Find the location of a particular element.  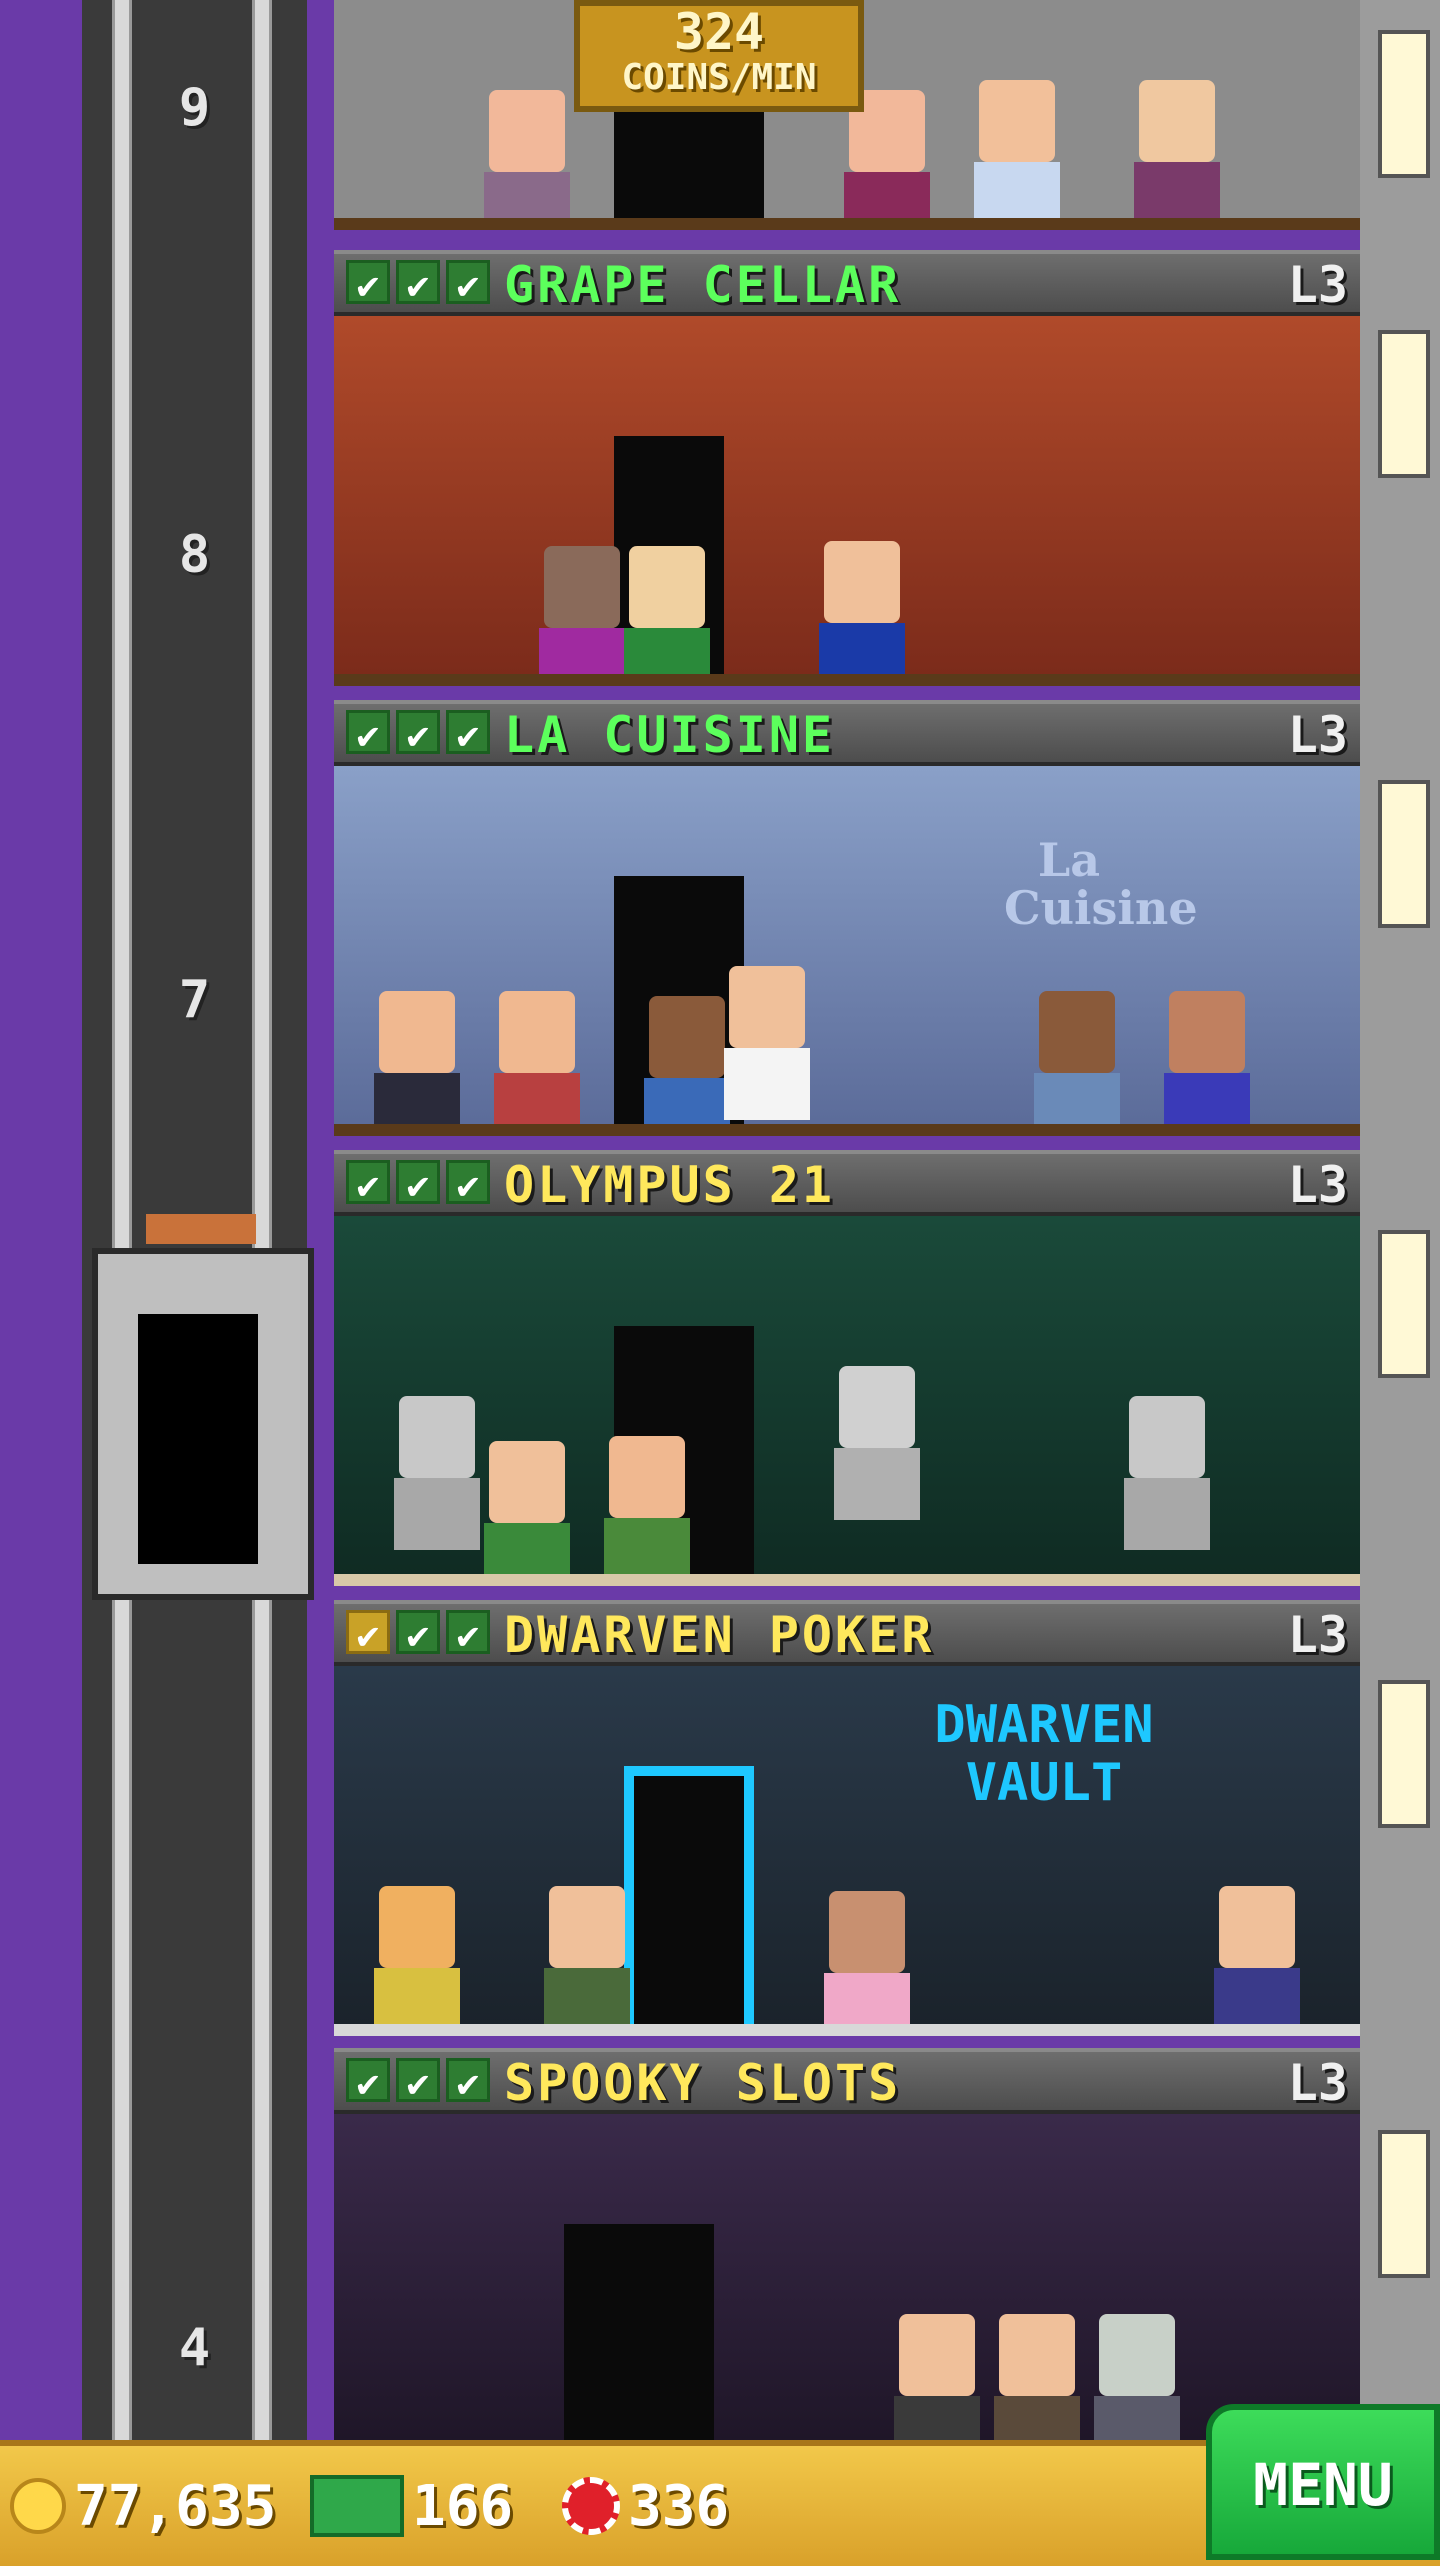

vault-door is located at coordinates (689, 1906).